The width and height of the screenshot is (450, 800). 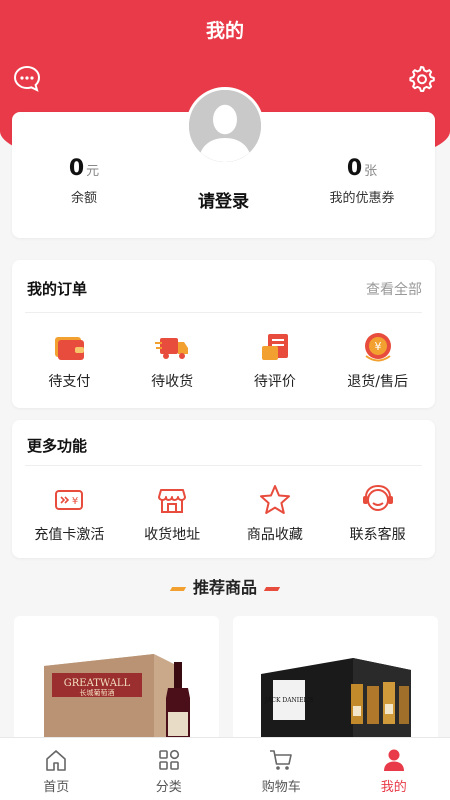 I want to click on product-card-greatwall: GREATWALL 长城葡萄酒, so click(x=116, y=686).